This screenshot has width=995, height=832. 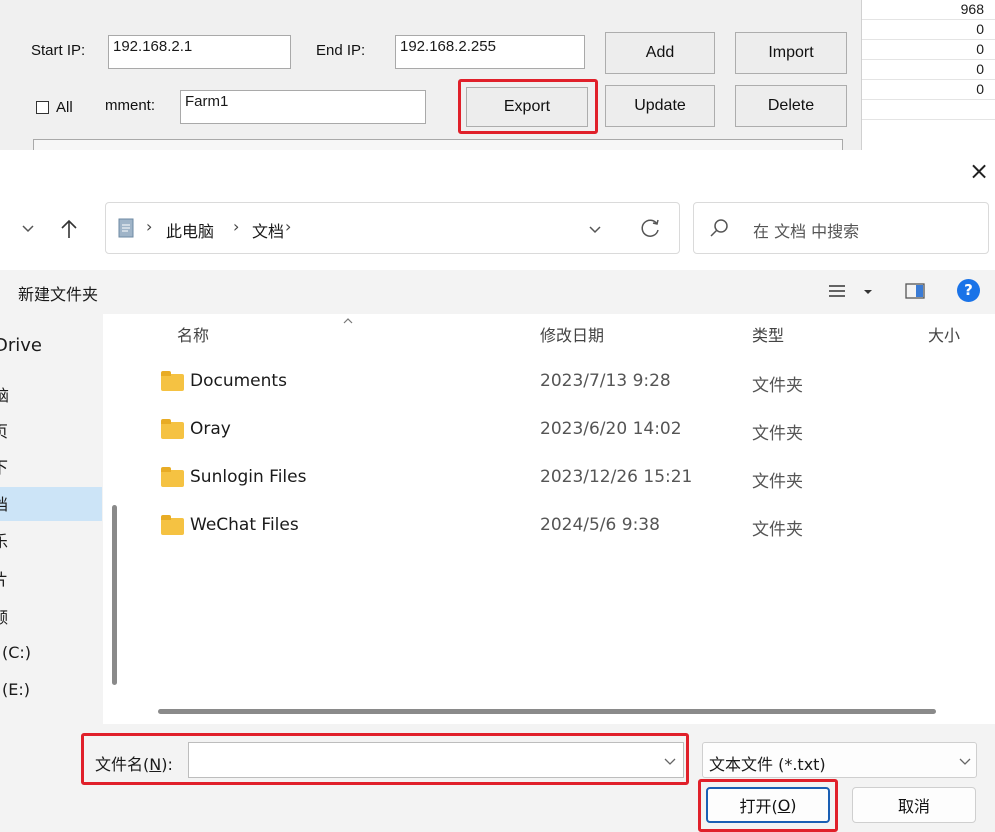 I want to click on nav-item-music: 乐, so click(x=4, y=540).